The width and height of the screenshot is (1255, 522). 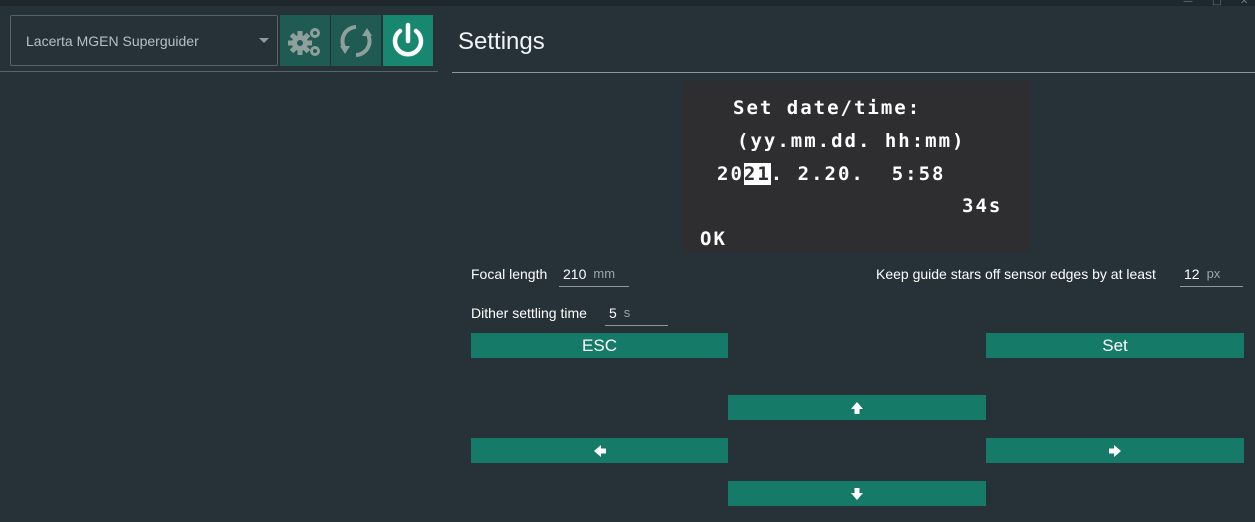 I want to click on header-divider, so click(x=853, y=72).